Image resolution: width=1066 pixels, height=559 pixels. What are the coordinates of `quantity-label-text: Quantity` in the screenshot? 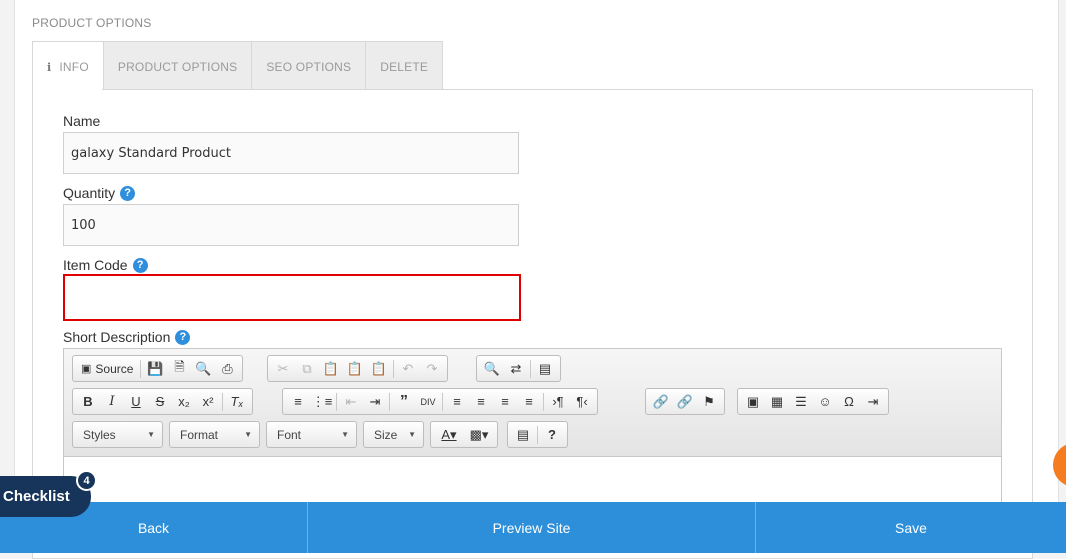 It's located at (89, 193).